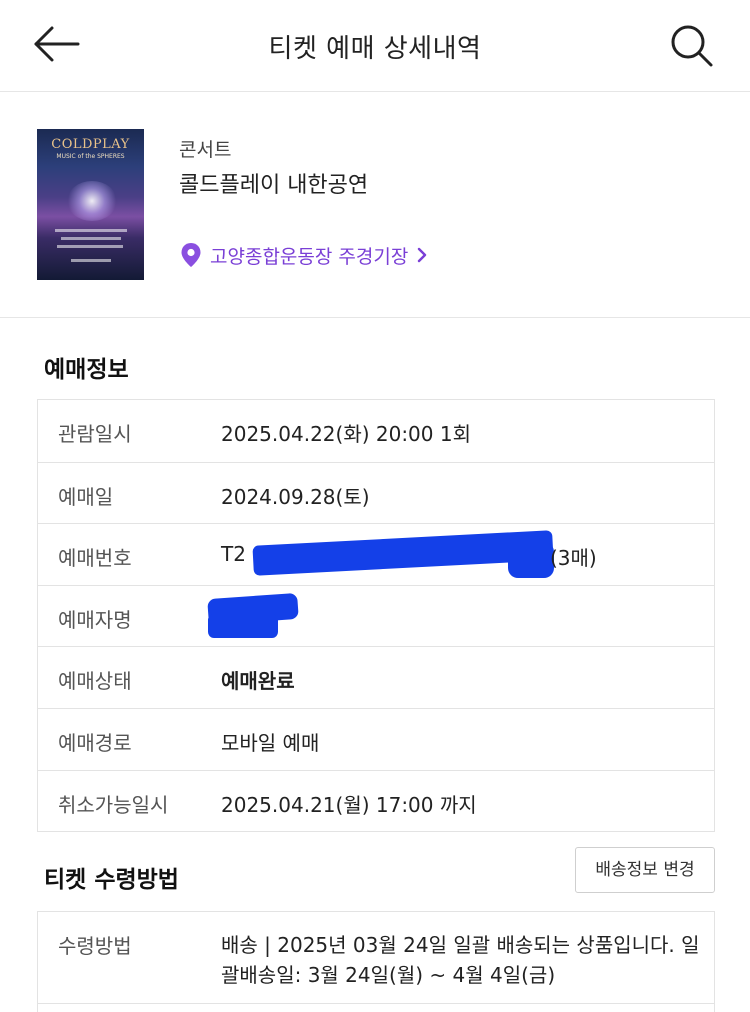 This screenshot has height=1012, width=750. What do you see at coordinates (95, 681) in the screenshot?
I see `row-label: 예매상태` at bounding box center [95, 681].